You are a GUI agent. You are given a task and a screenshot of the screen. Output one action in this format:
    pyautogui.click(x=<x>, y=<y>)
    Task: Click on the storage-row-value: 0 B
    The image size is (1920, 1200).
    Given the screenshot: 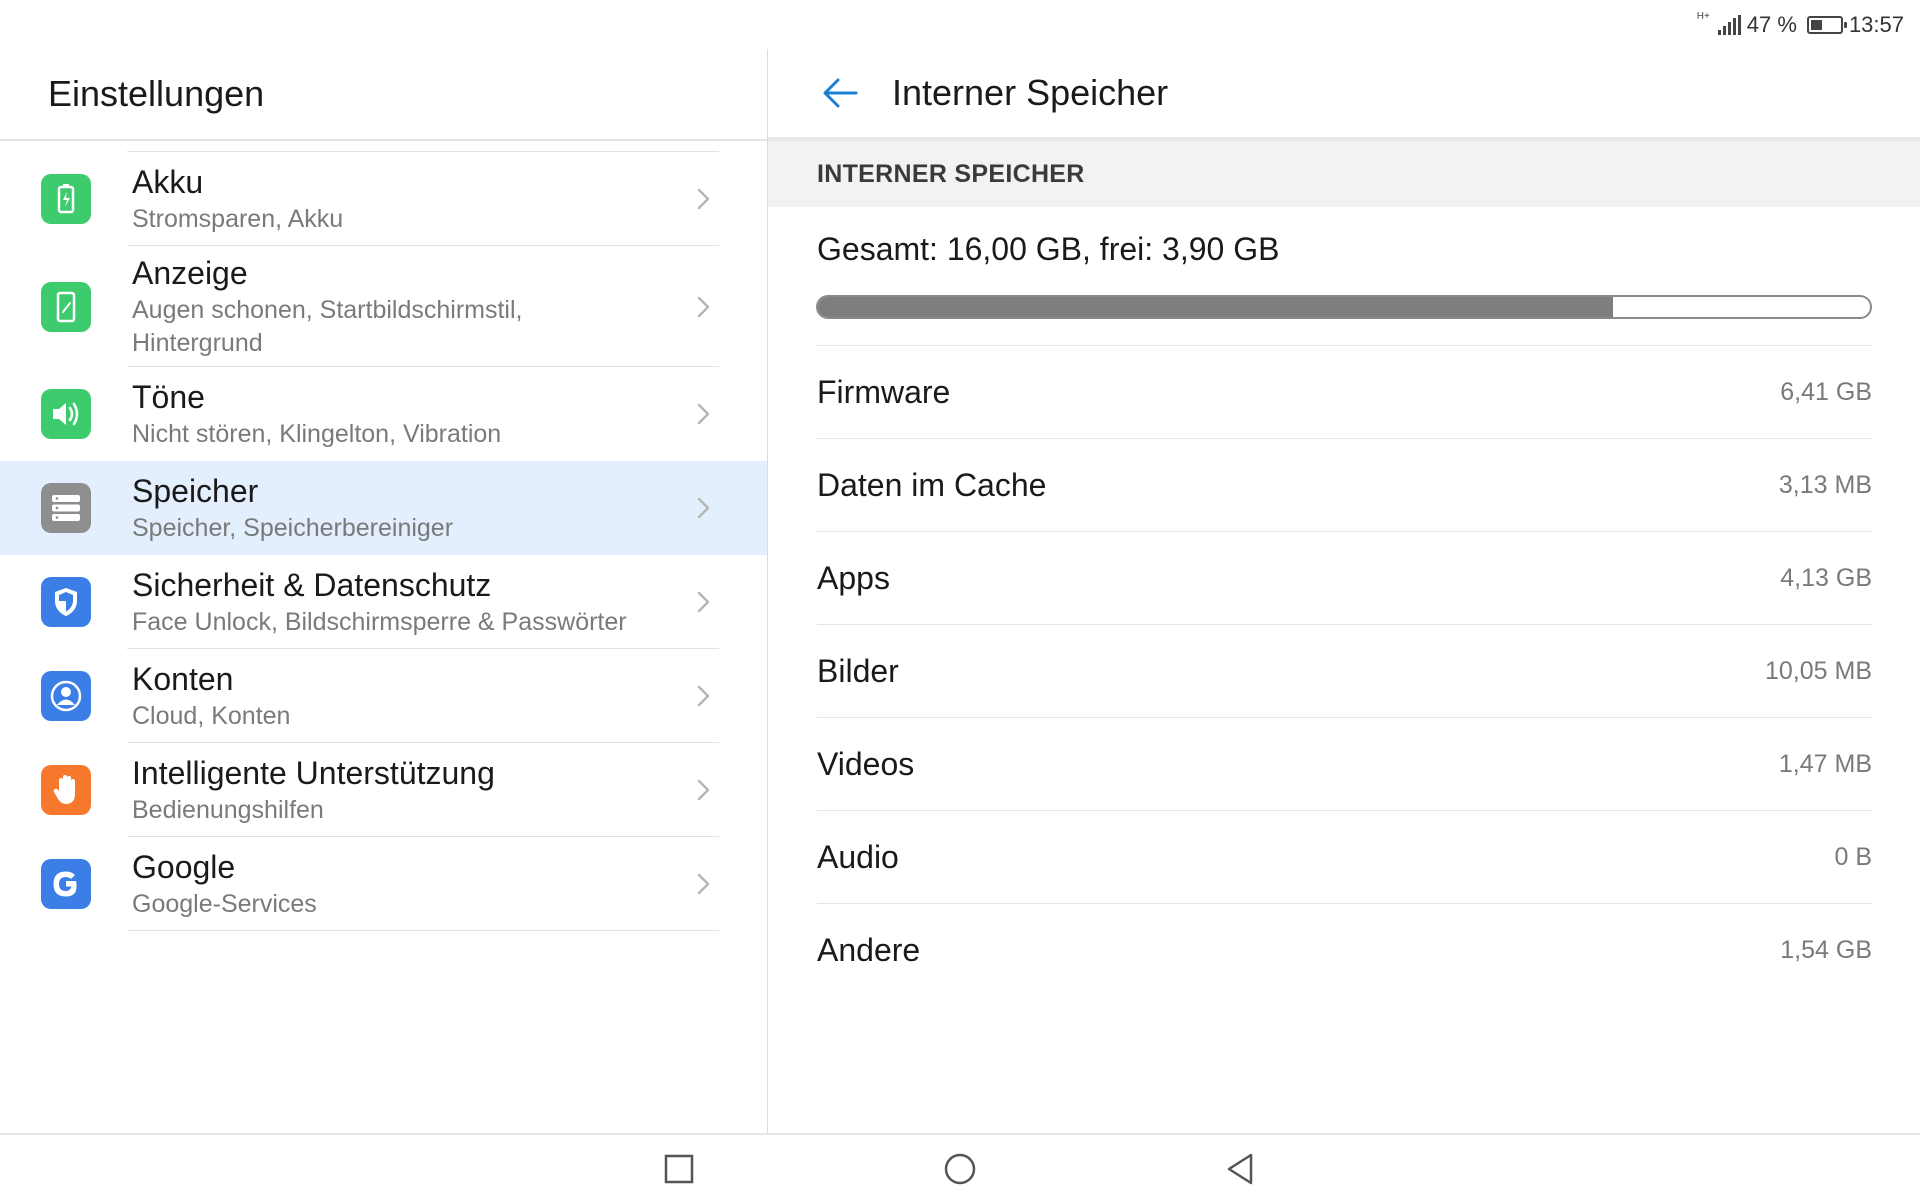 What is the action you would take?
    pyautogui.click(x=1853, y=856)
    